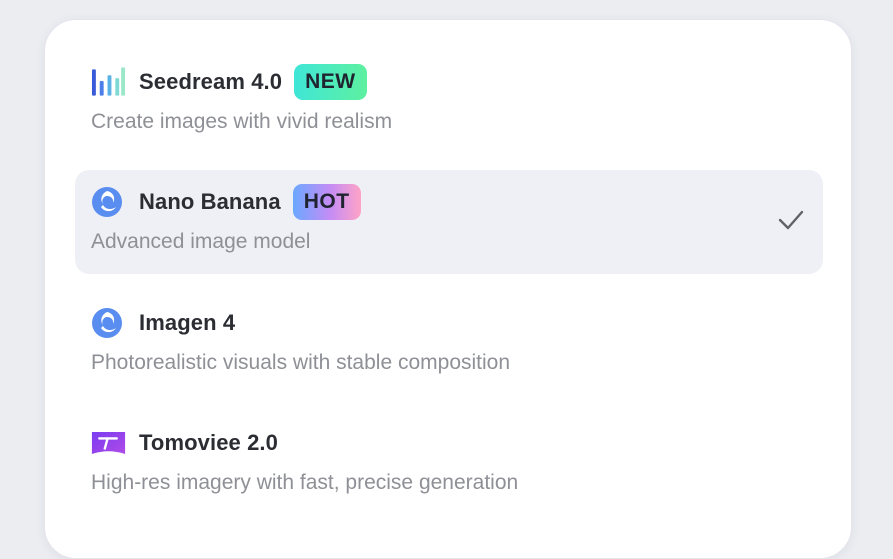 Image resolution: width=893 pixels, height=559 pixels. I want to click on check-icon, so click(791, 220).